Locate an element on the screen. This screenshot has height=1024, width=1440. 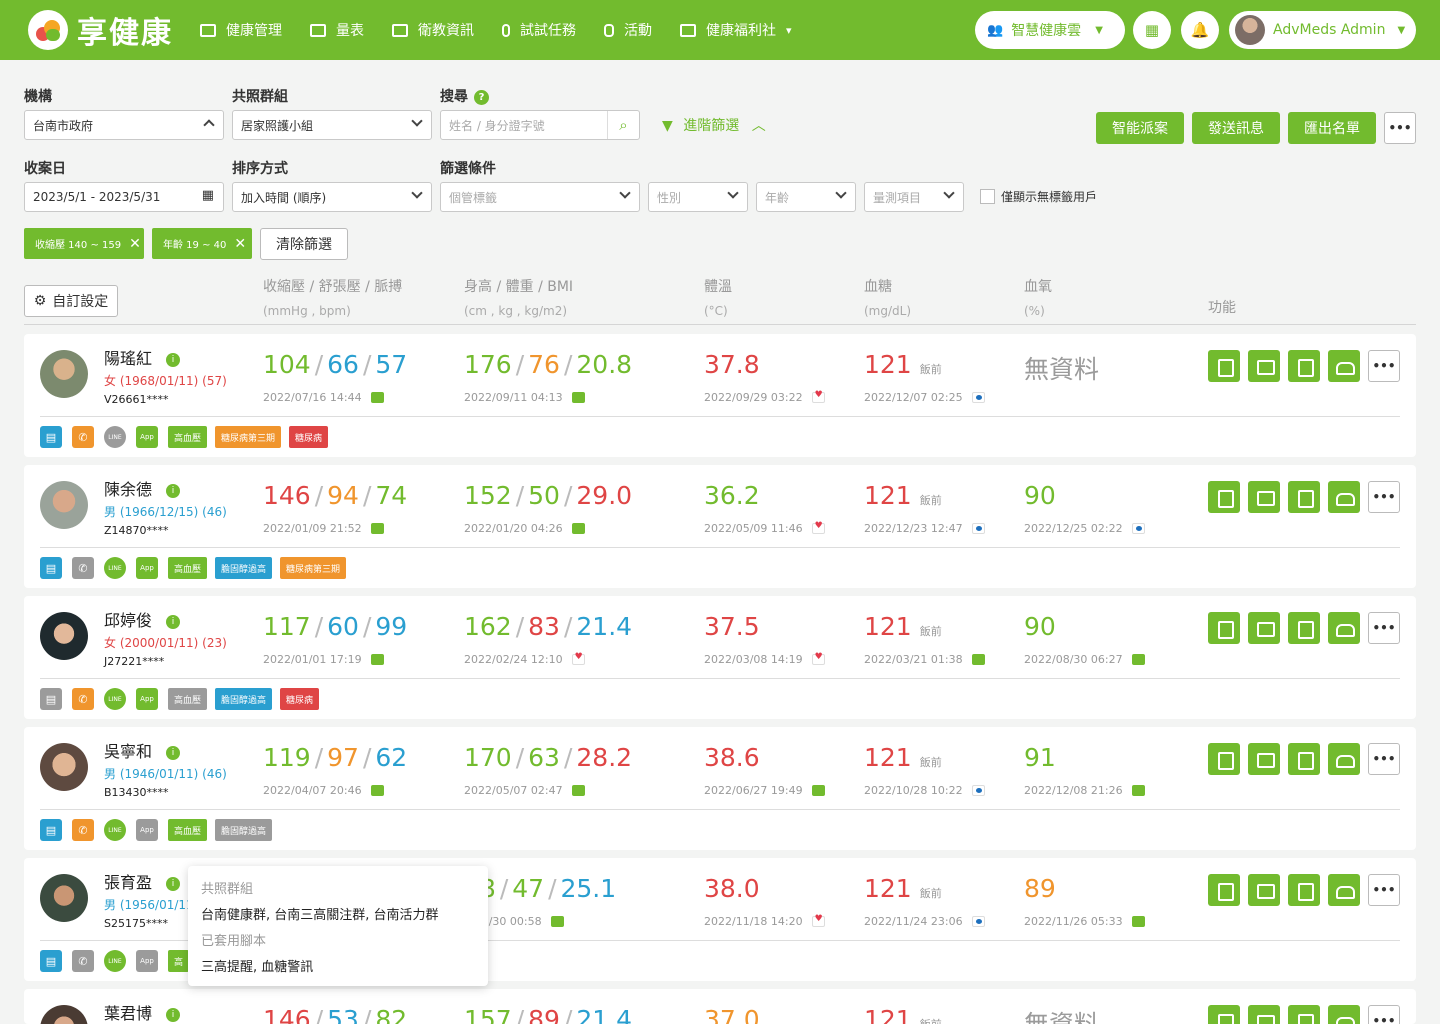
nav-scales: 量表 is located at coordinates (337, 30).